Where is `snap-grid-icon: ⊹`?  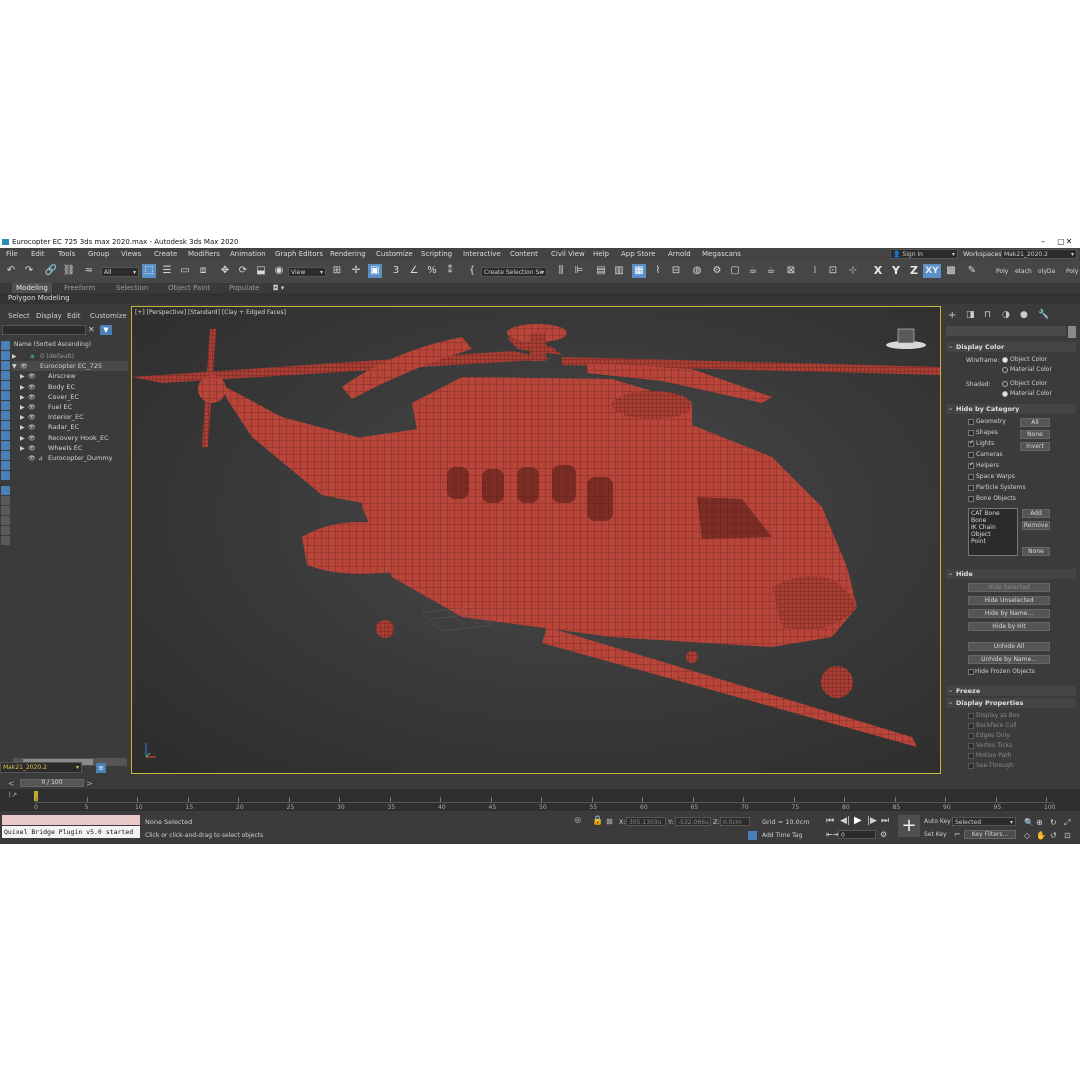 snap-grid-icon: ⊹ is located at coordinates (853, 271).